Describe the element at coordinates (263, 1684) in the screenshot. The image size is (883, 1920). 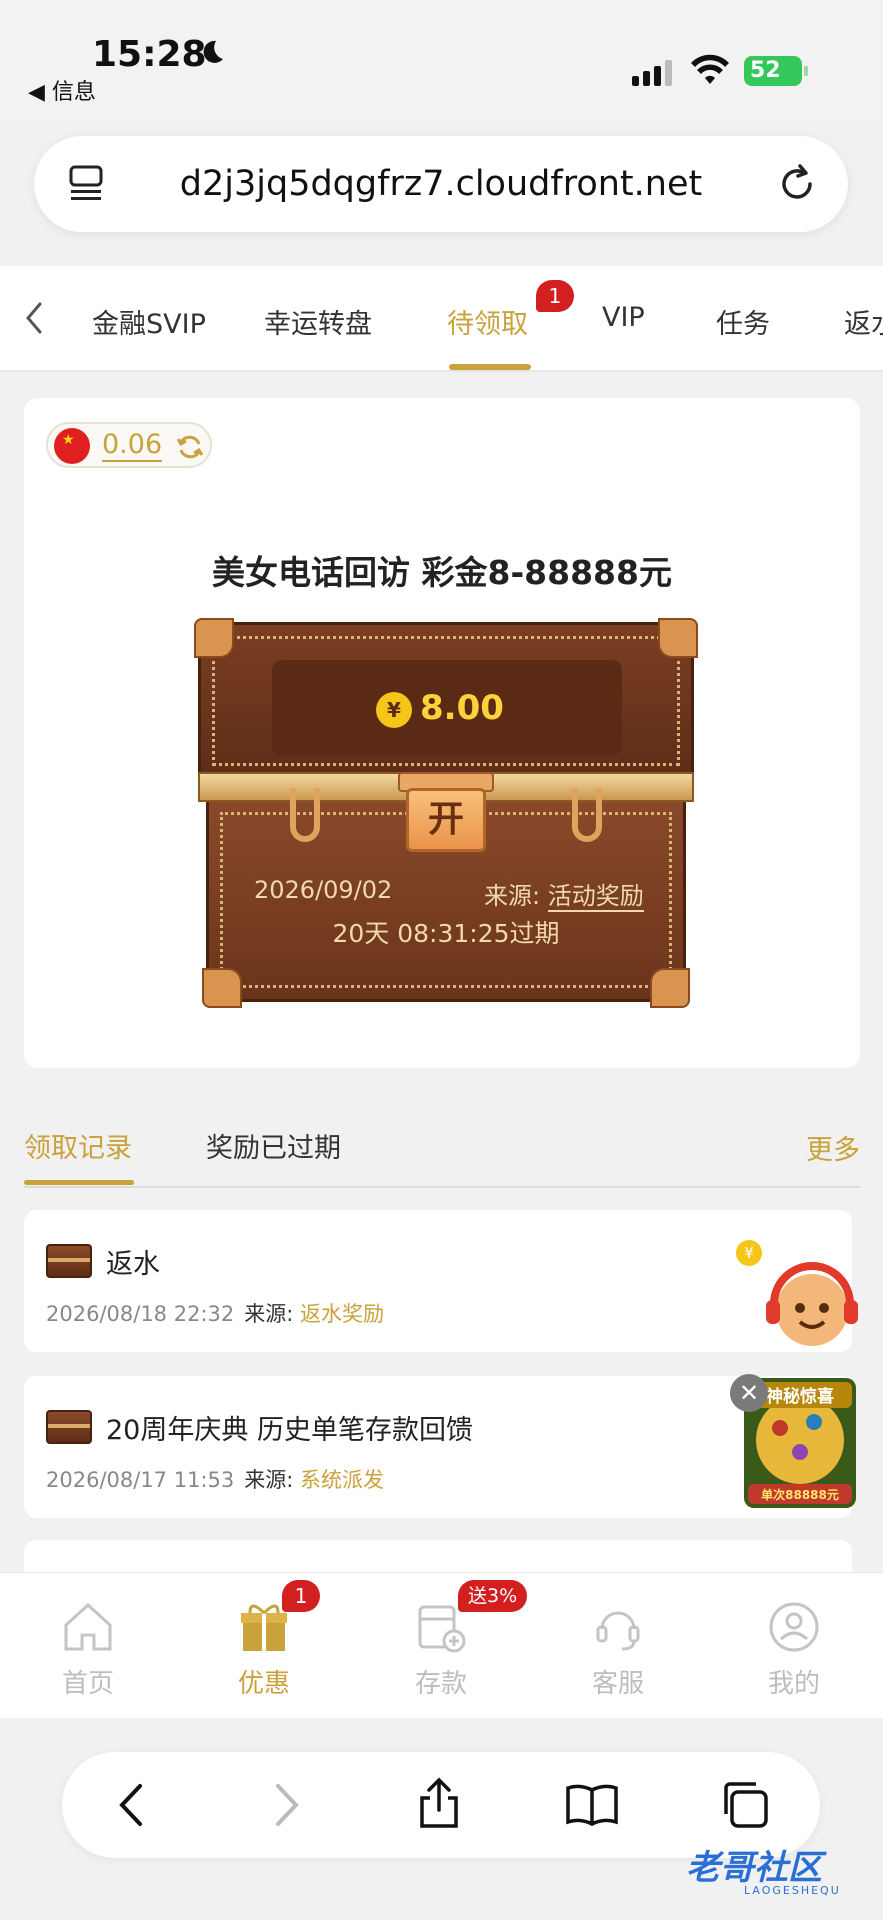
I see `nav-label: 优惠` at that location.